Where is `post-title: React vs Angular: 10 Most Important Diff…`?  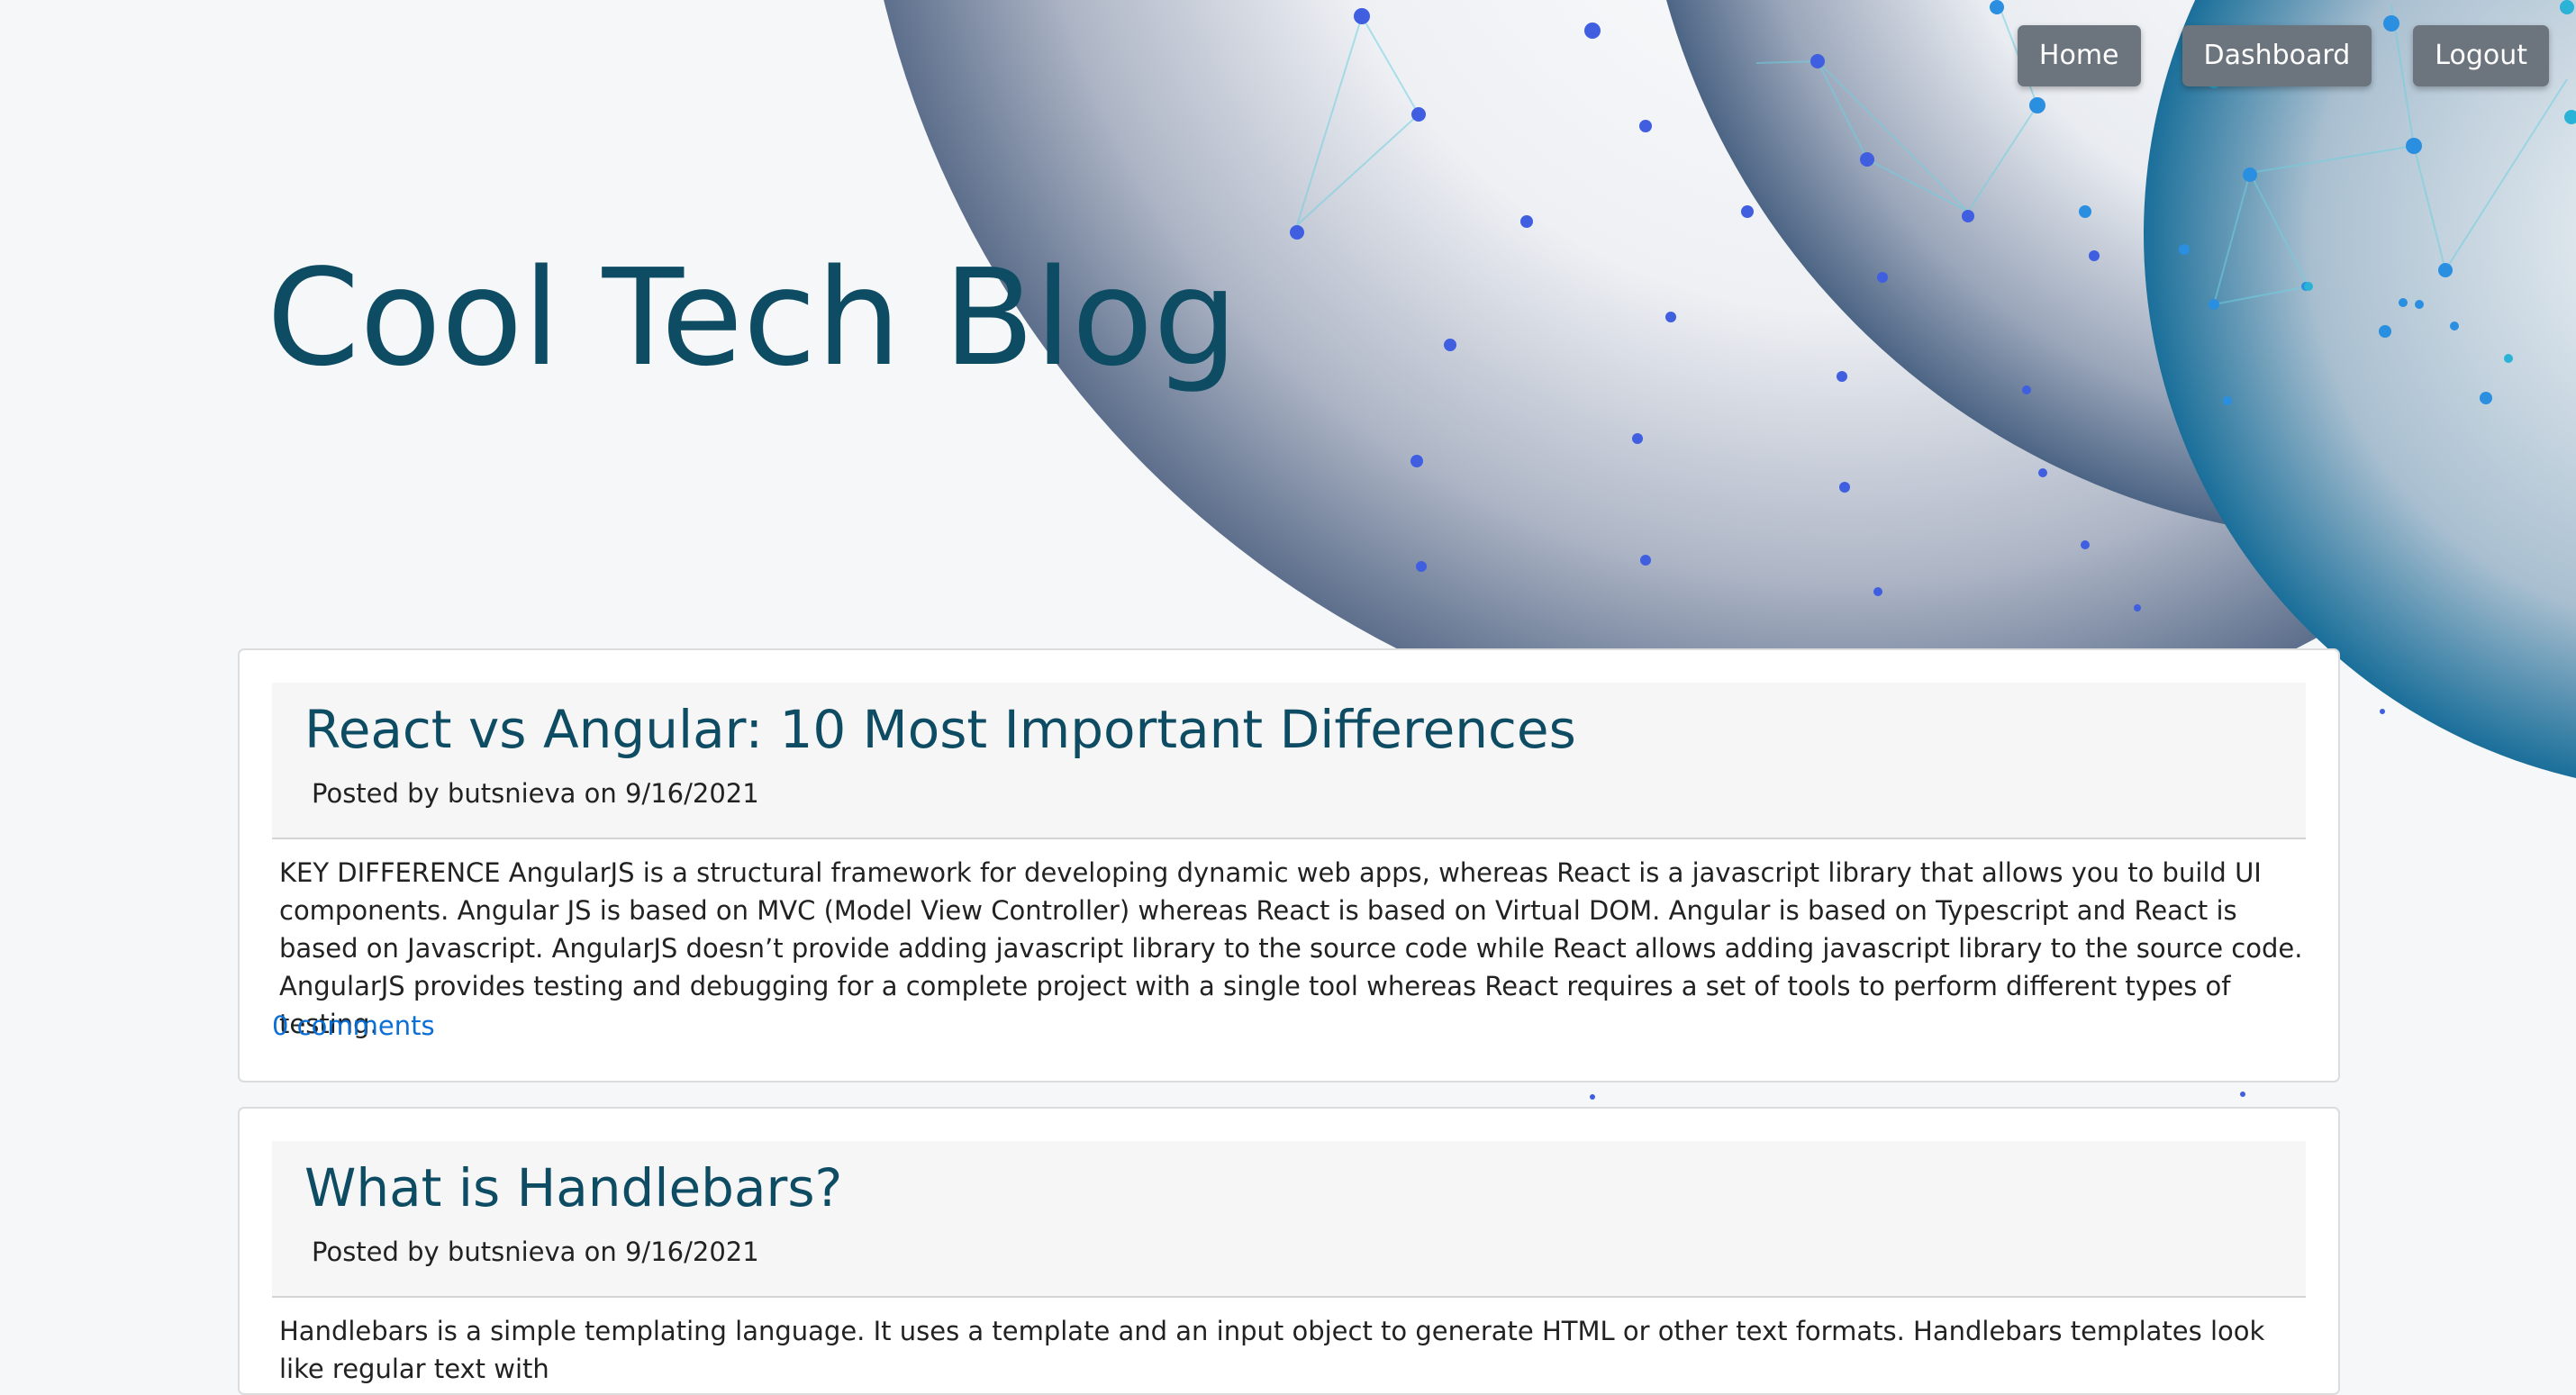
post-title: React vs Angular: 10 Most Important Diff… is located at coordinates (940, 729).